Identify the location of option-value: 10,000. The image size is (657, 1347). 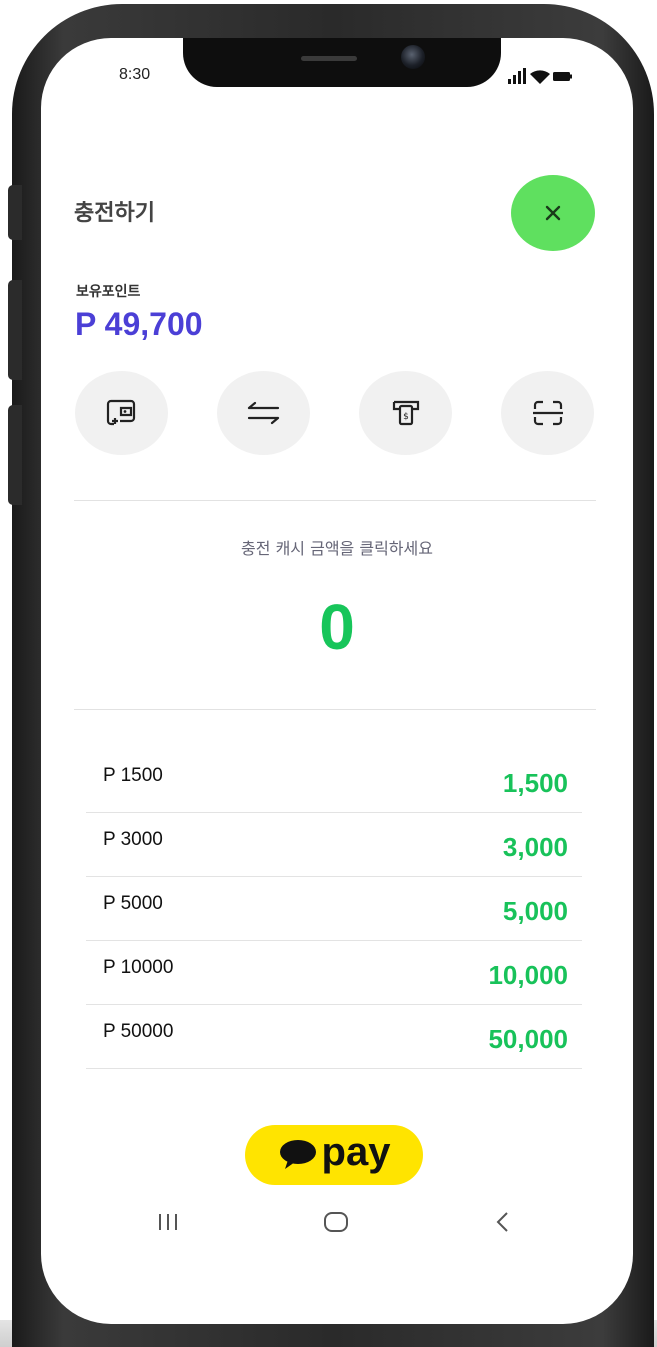
(528, 975).